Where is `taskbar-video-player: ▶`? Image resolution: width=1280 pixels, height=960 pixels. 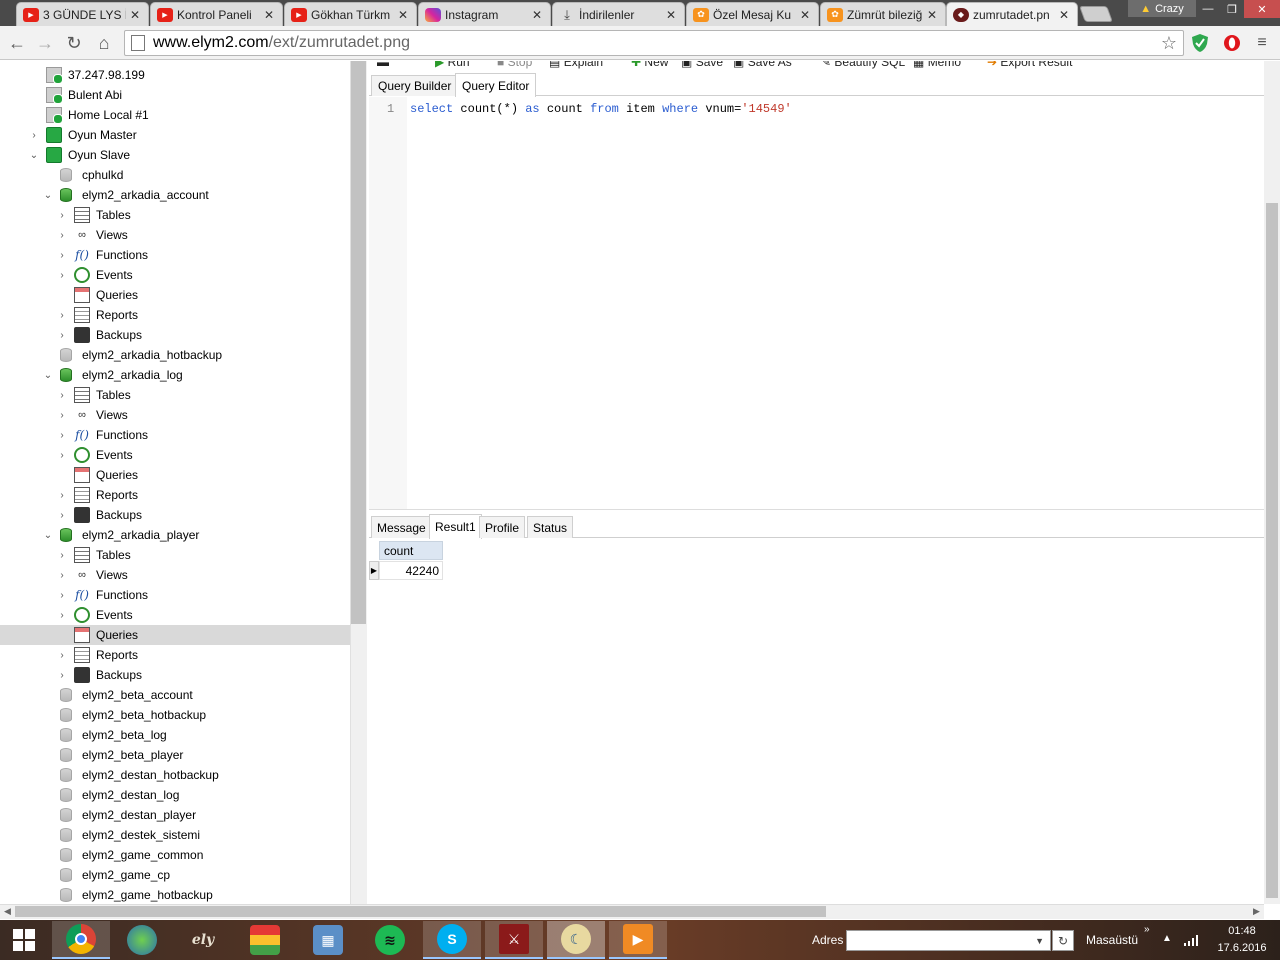 taskbar-video-player: ▶ is located at coordinates (638, 940).